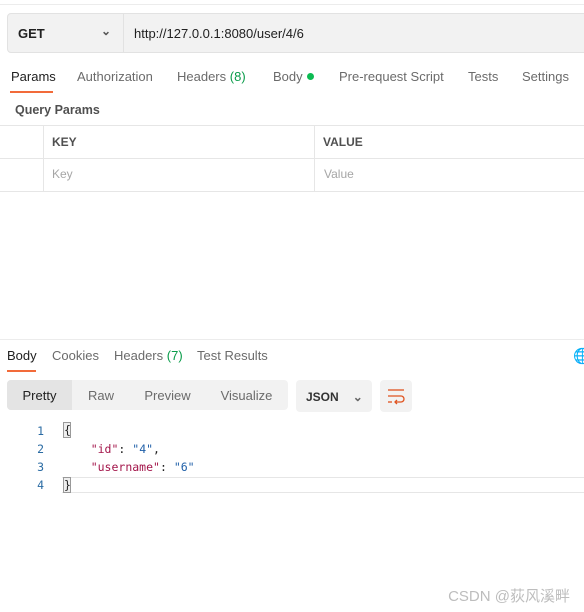 The width and height of the screenshot is (584, 612). What do you see at coordinates (323, 485) in the screenshot?
I see `current-line-highlight` at bounding box center [323, 485].